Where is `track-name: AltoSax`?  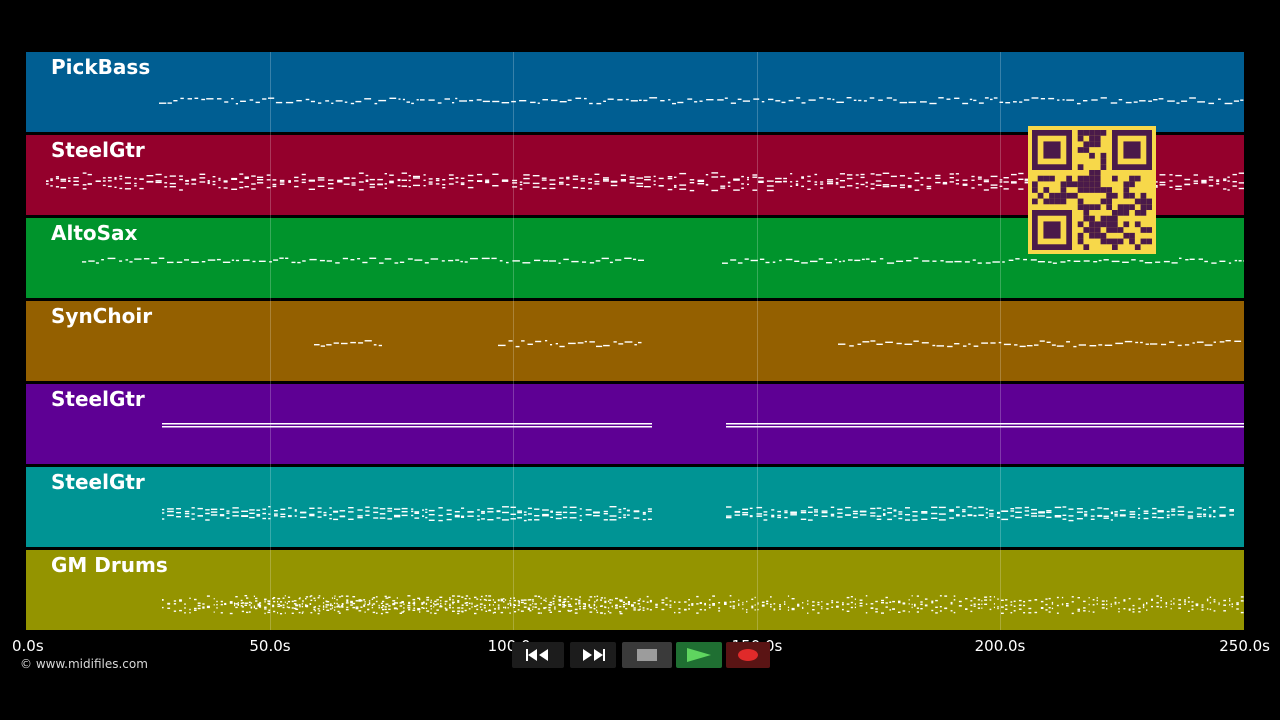
track-name: AltoSax is located at coordinates (94, 233).